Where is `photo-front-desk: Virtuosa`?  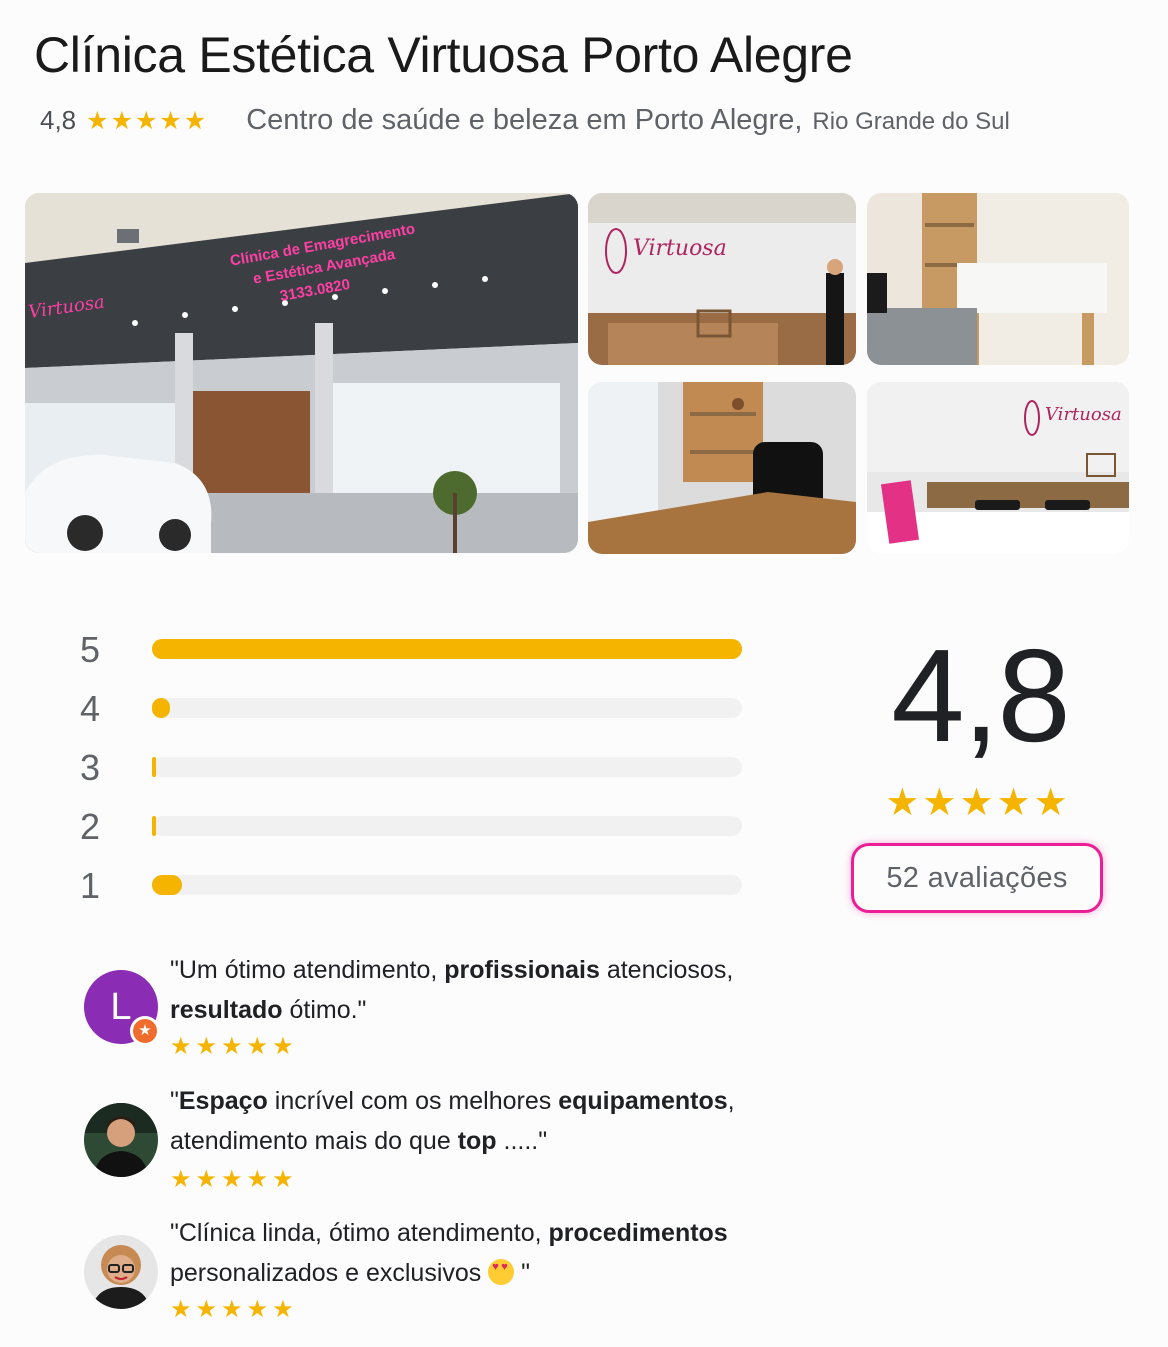 photo-front-desk: Virtuosa is located at coordinates (998, 468).